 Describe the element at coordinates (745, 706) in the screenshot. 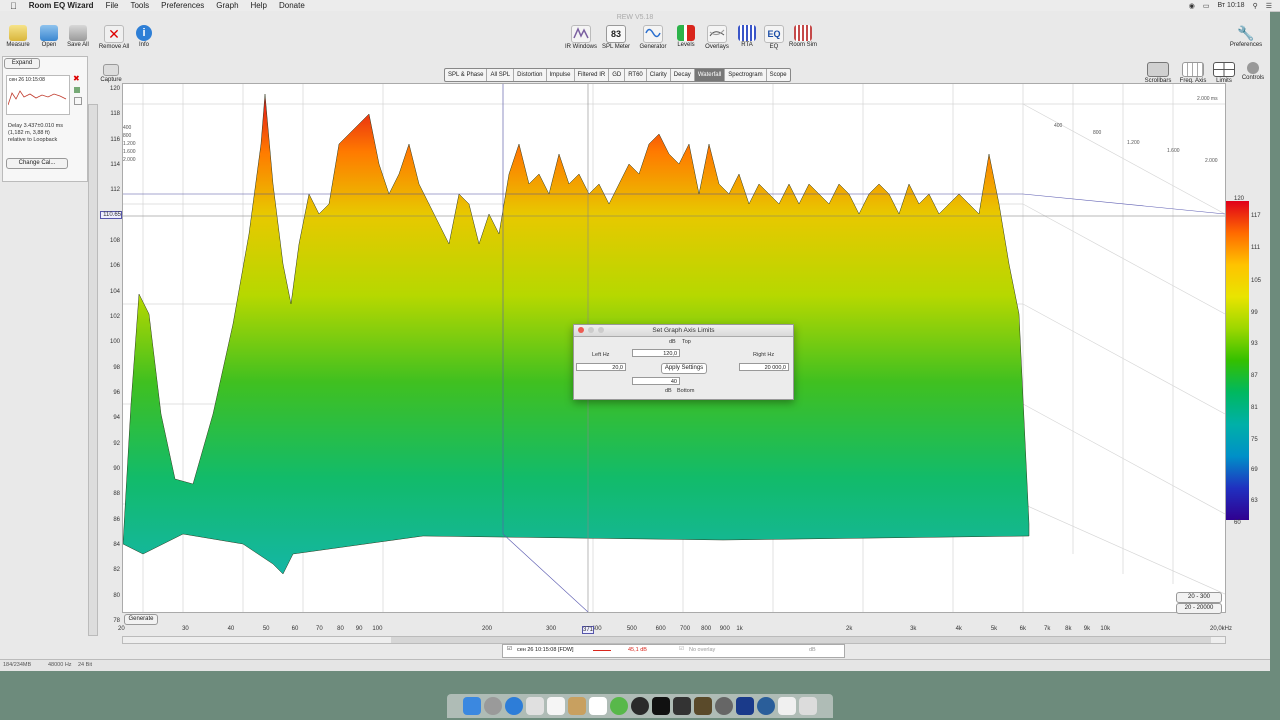

I see `rew-icon` at that location.